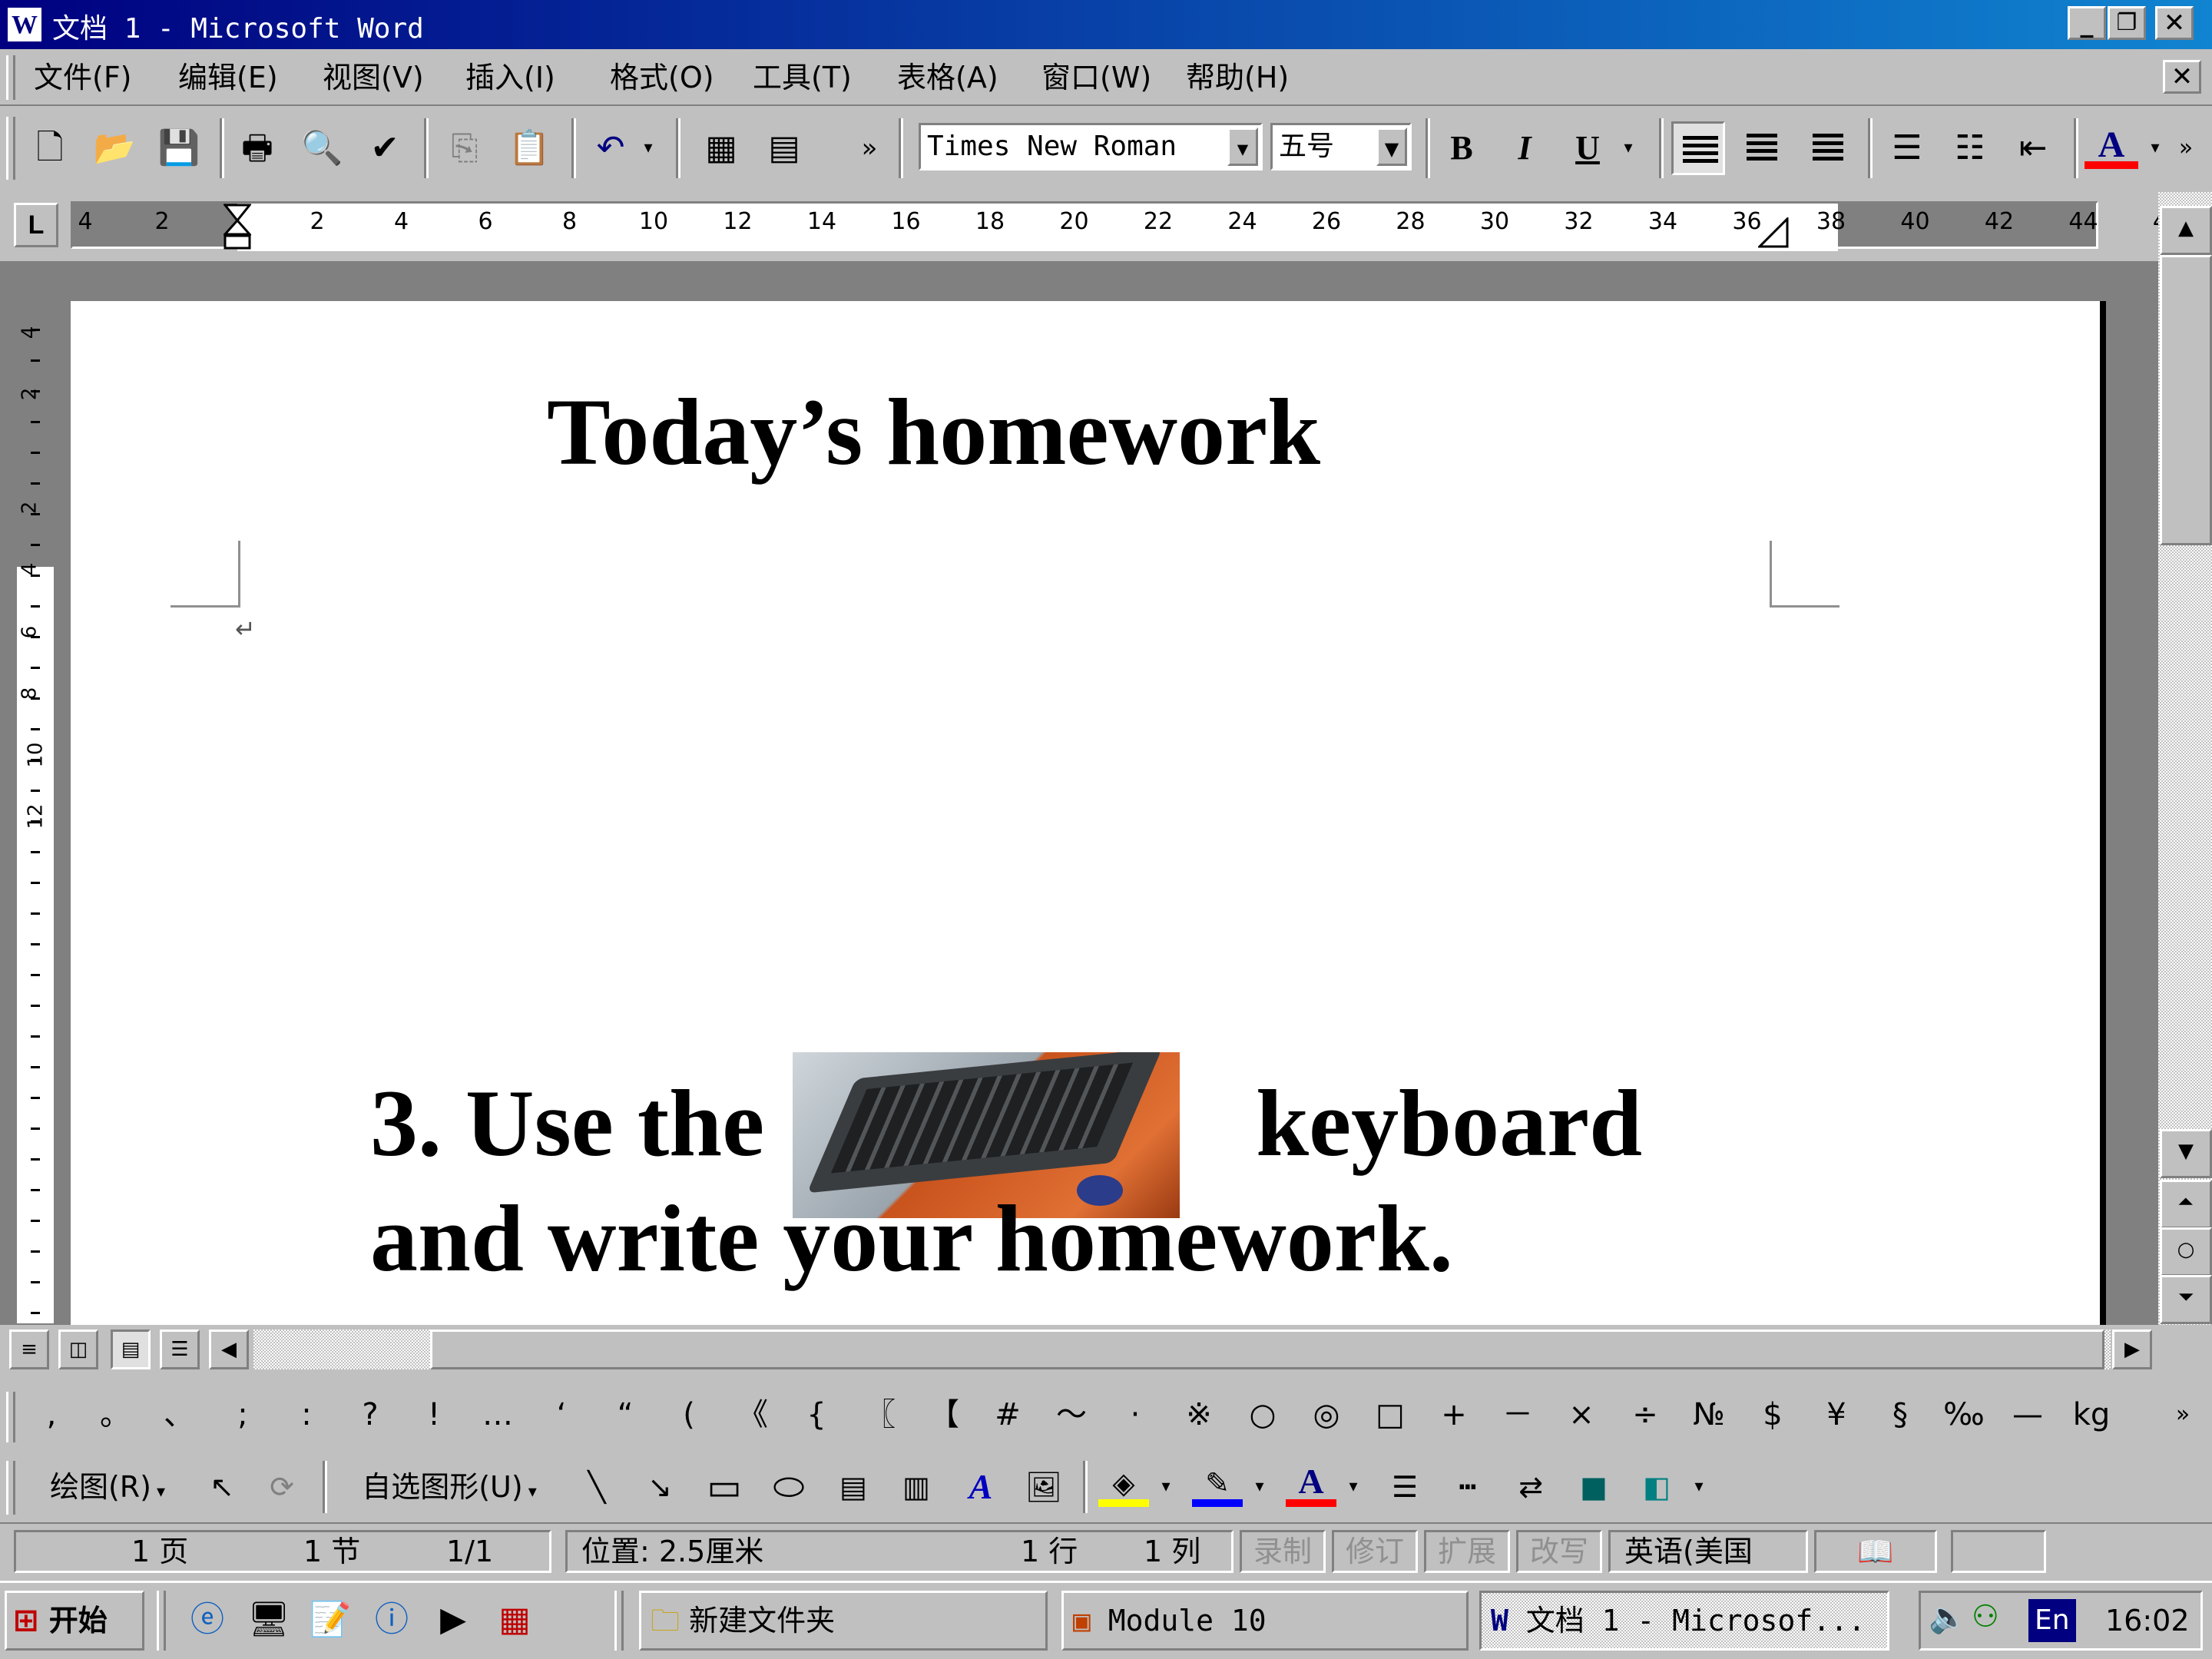 This screenshot has height=1659, width=2212. What do you see at coordinates (374, 78) in the screenshot?
I see `menu-view: 视图(V)` at bounding box center [374, 78].